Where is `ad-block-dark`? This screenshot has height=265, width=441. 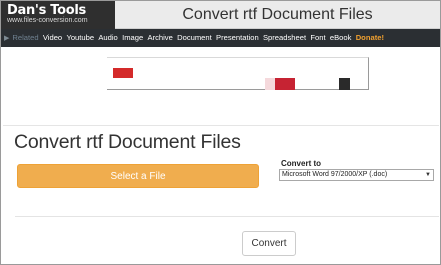 ad-block-dark is located at coordinates (344, 84).